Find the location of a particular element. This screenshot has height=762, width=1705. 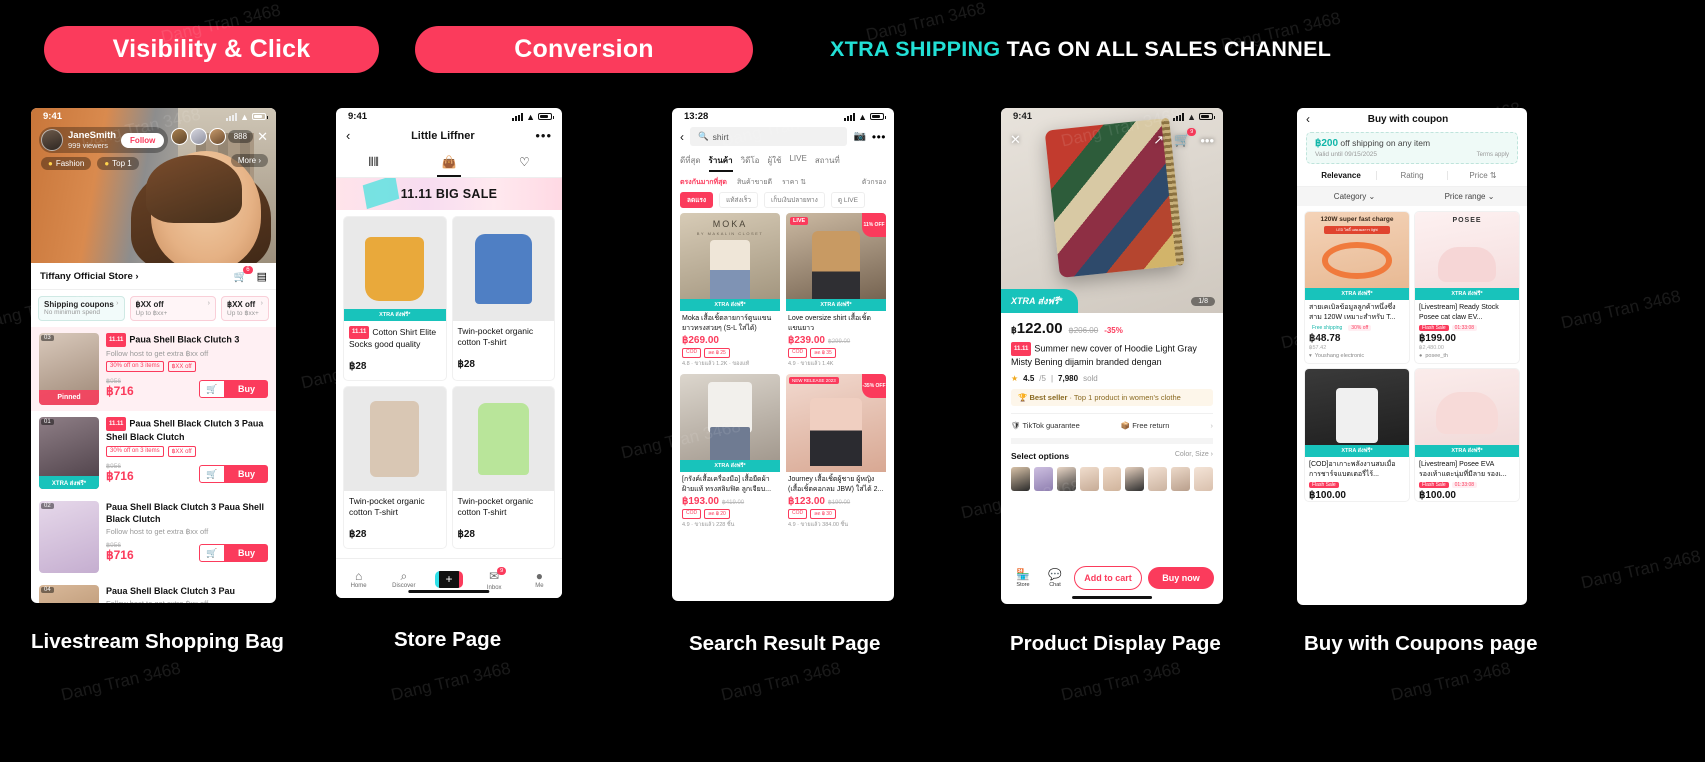

coupon-discount-2: › ฿XX off Up to ฿xx+ is located at coordinates (245, 308).